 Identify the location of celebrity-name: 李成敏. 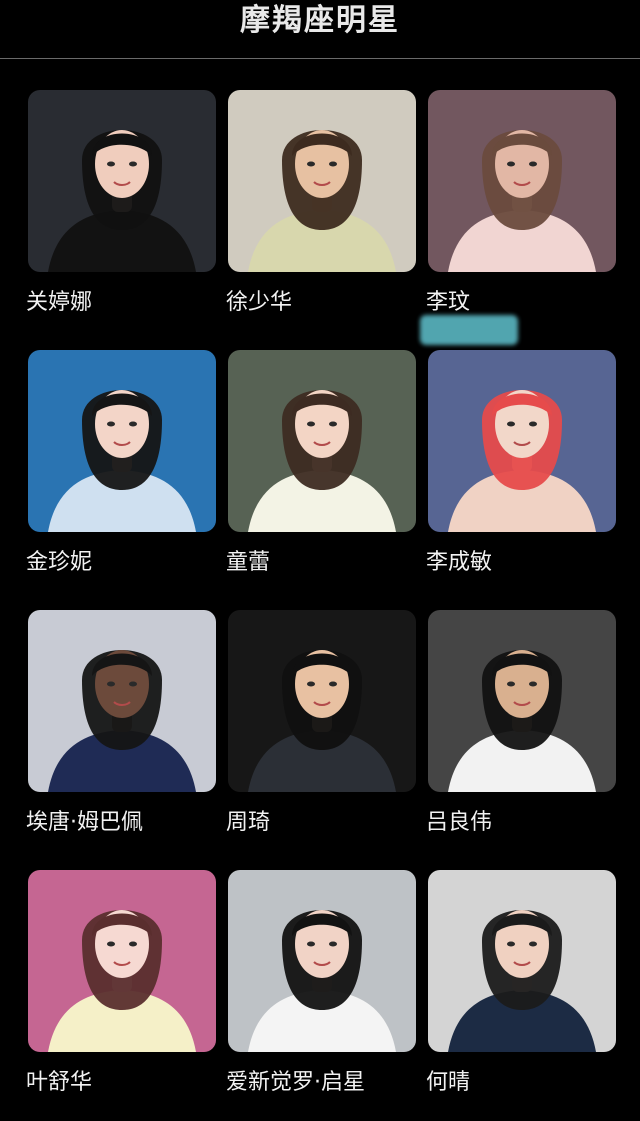
(459, 562).